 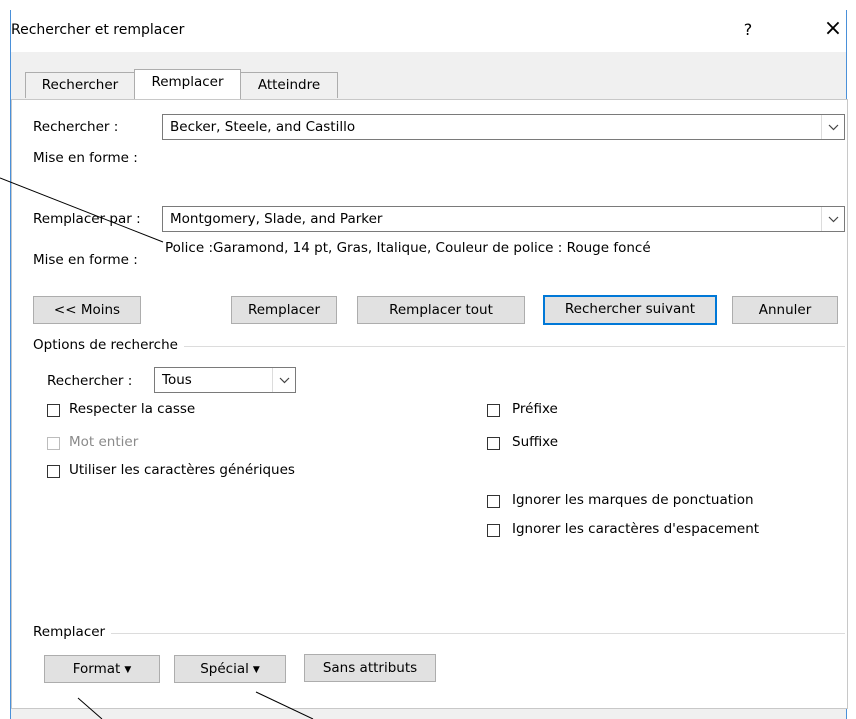 What do you see at coordinates (53, 410) in the screenshot?
I see `match-case-checkbox` at bounding box center [53, 410].